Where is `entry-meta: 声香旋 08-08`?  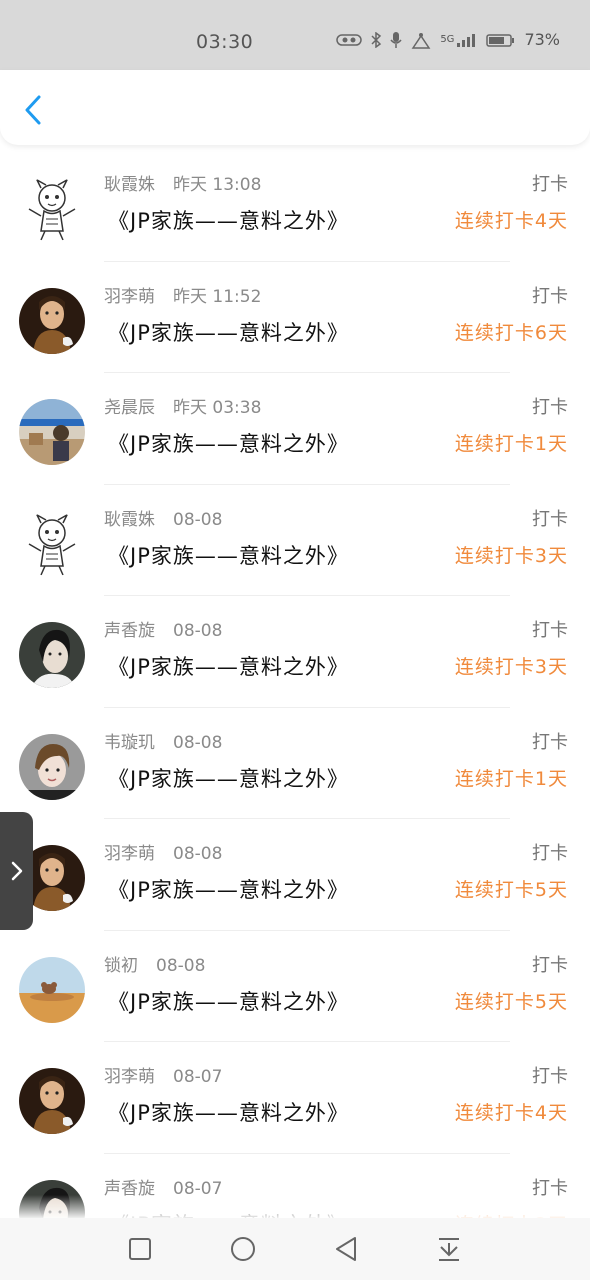
entry-meta: 声香旋 08-08 is located at coordinates (163, 628).